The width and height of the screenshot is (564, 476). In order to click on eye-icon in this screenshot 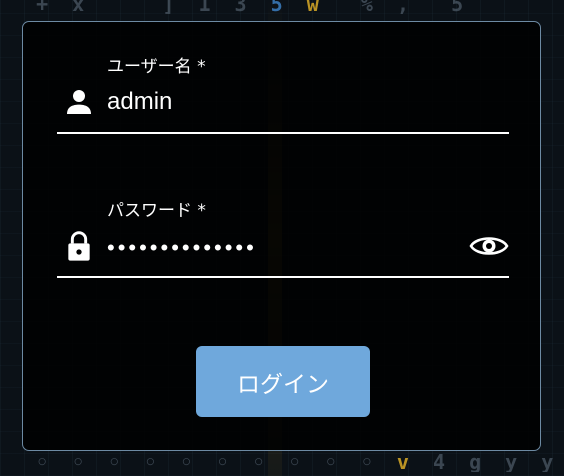, I will do `click(489, 246)`.